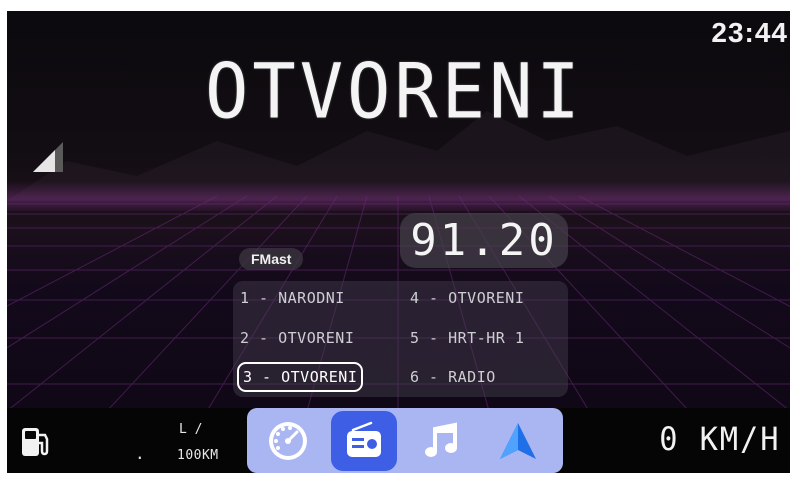  Describe the element at coordinates (453, 377) in the screenshot. I see `preset-6: 6 - RADIO` at that location.